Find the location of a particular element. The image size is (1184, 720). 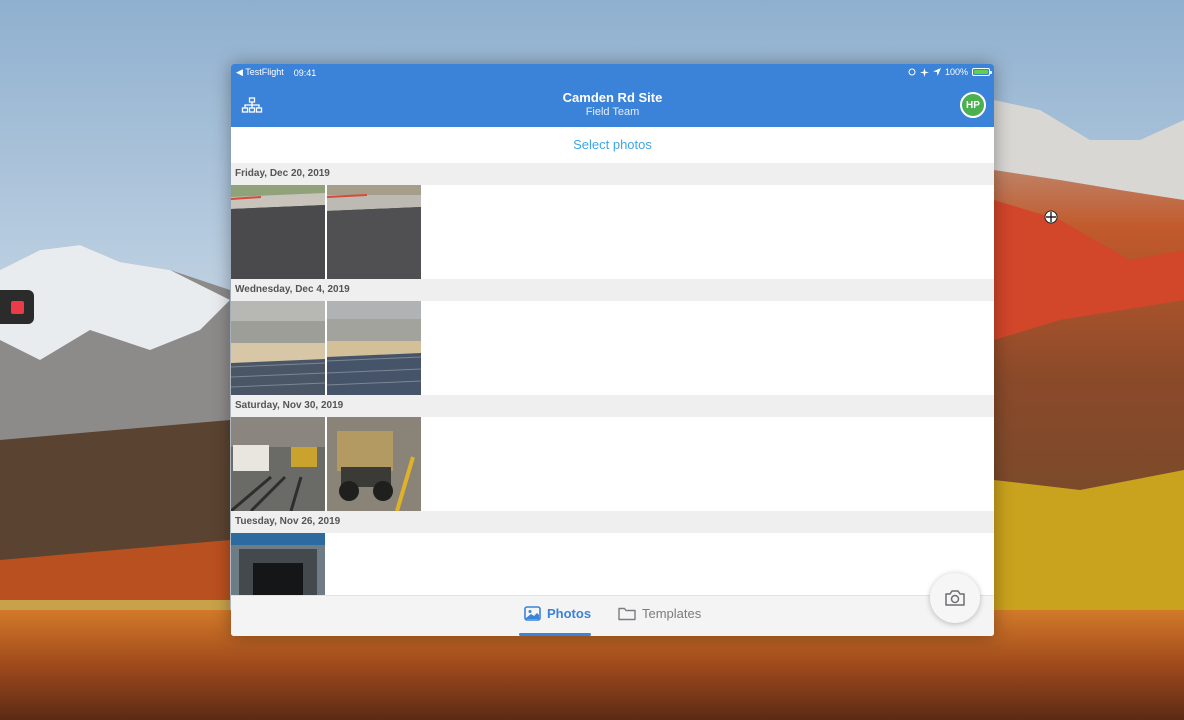

stop-icon is located at coordinates (17, 307).